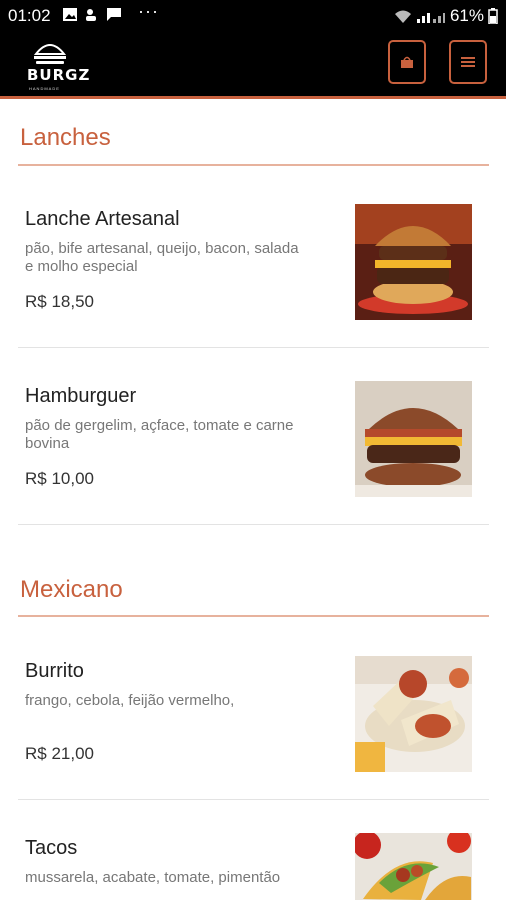 The height and width of the screenshot is (900, 506). I want to click on hamburger-menu-icon, so click(468, 62).